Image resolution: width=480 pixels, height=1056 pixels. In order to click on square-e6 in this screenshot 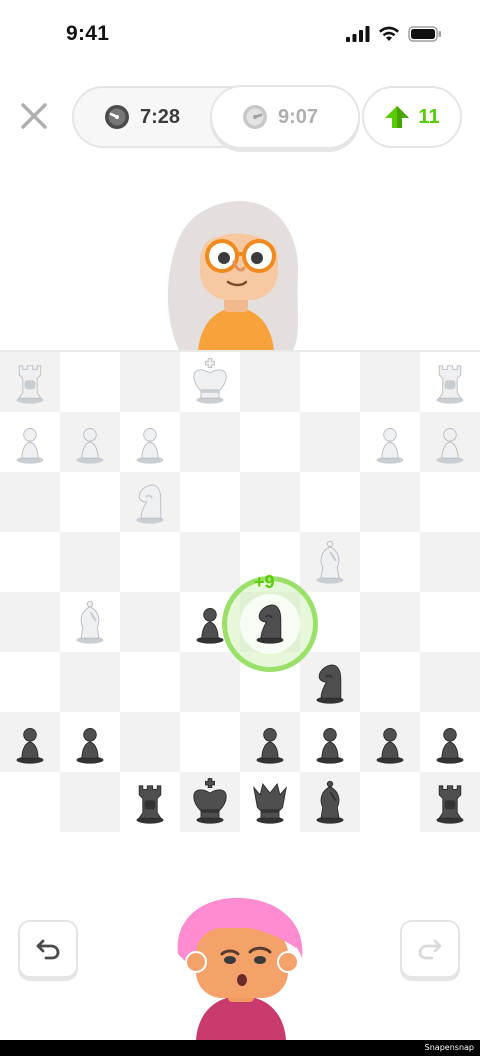, I will do `click(270, 502)`.